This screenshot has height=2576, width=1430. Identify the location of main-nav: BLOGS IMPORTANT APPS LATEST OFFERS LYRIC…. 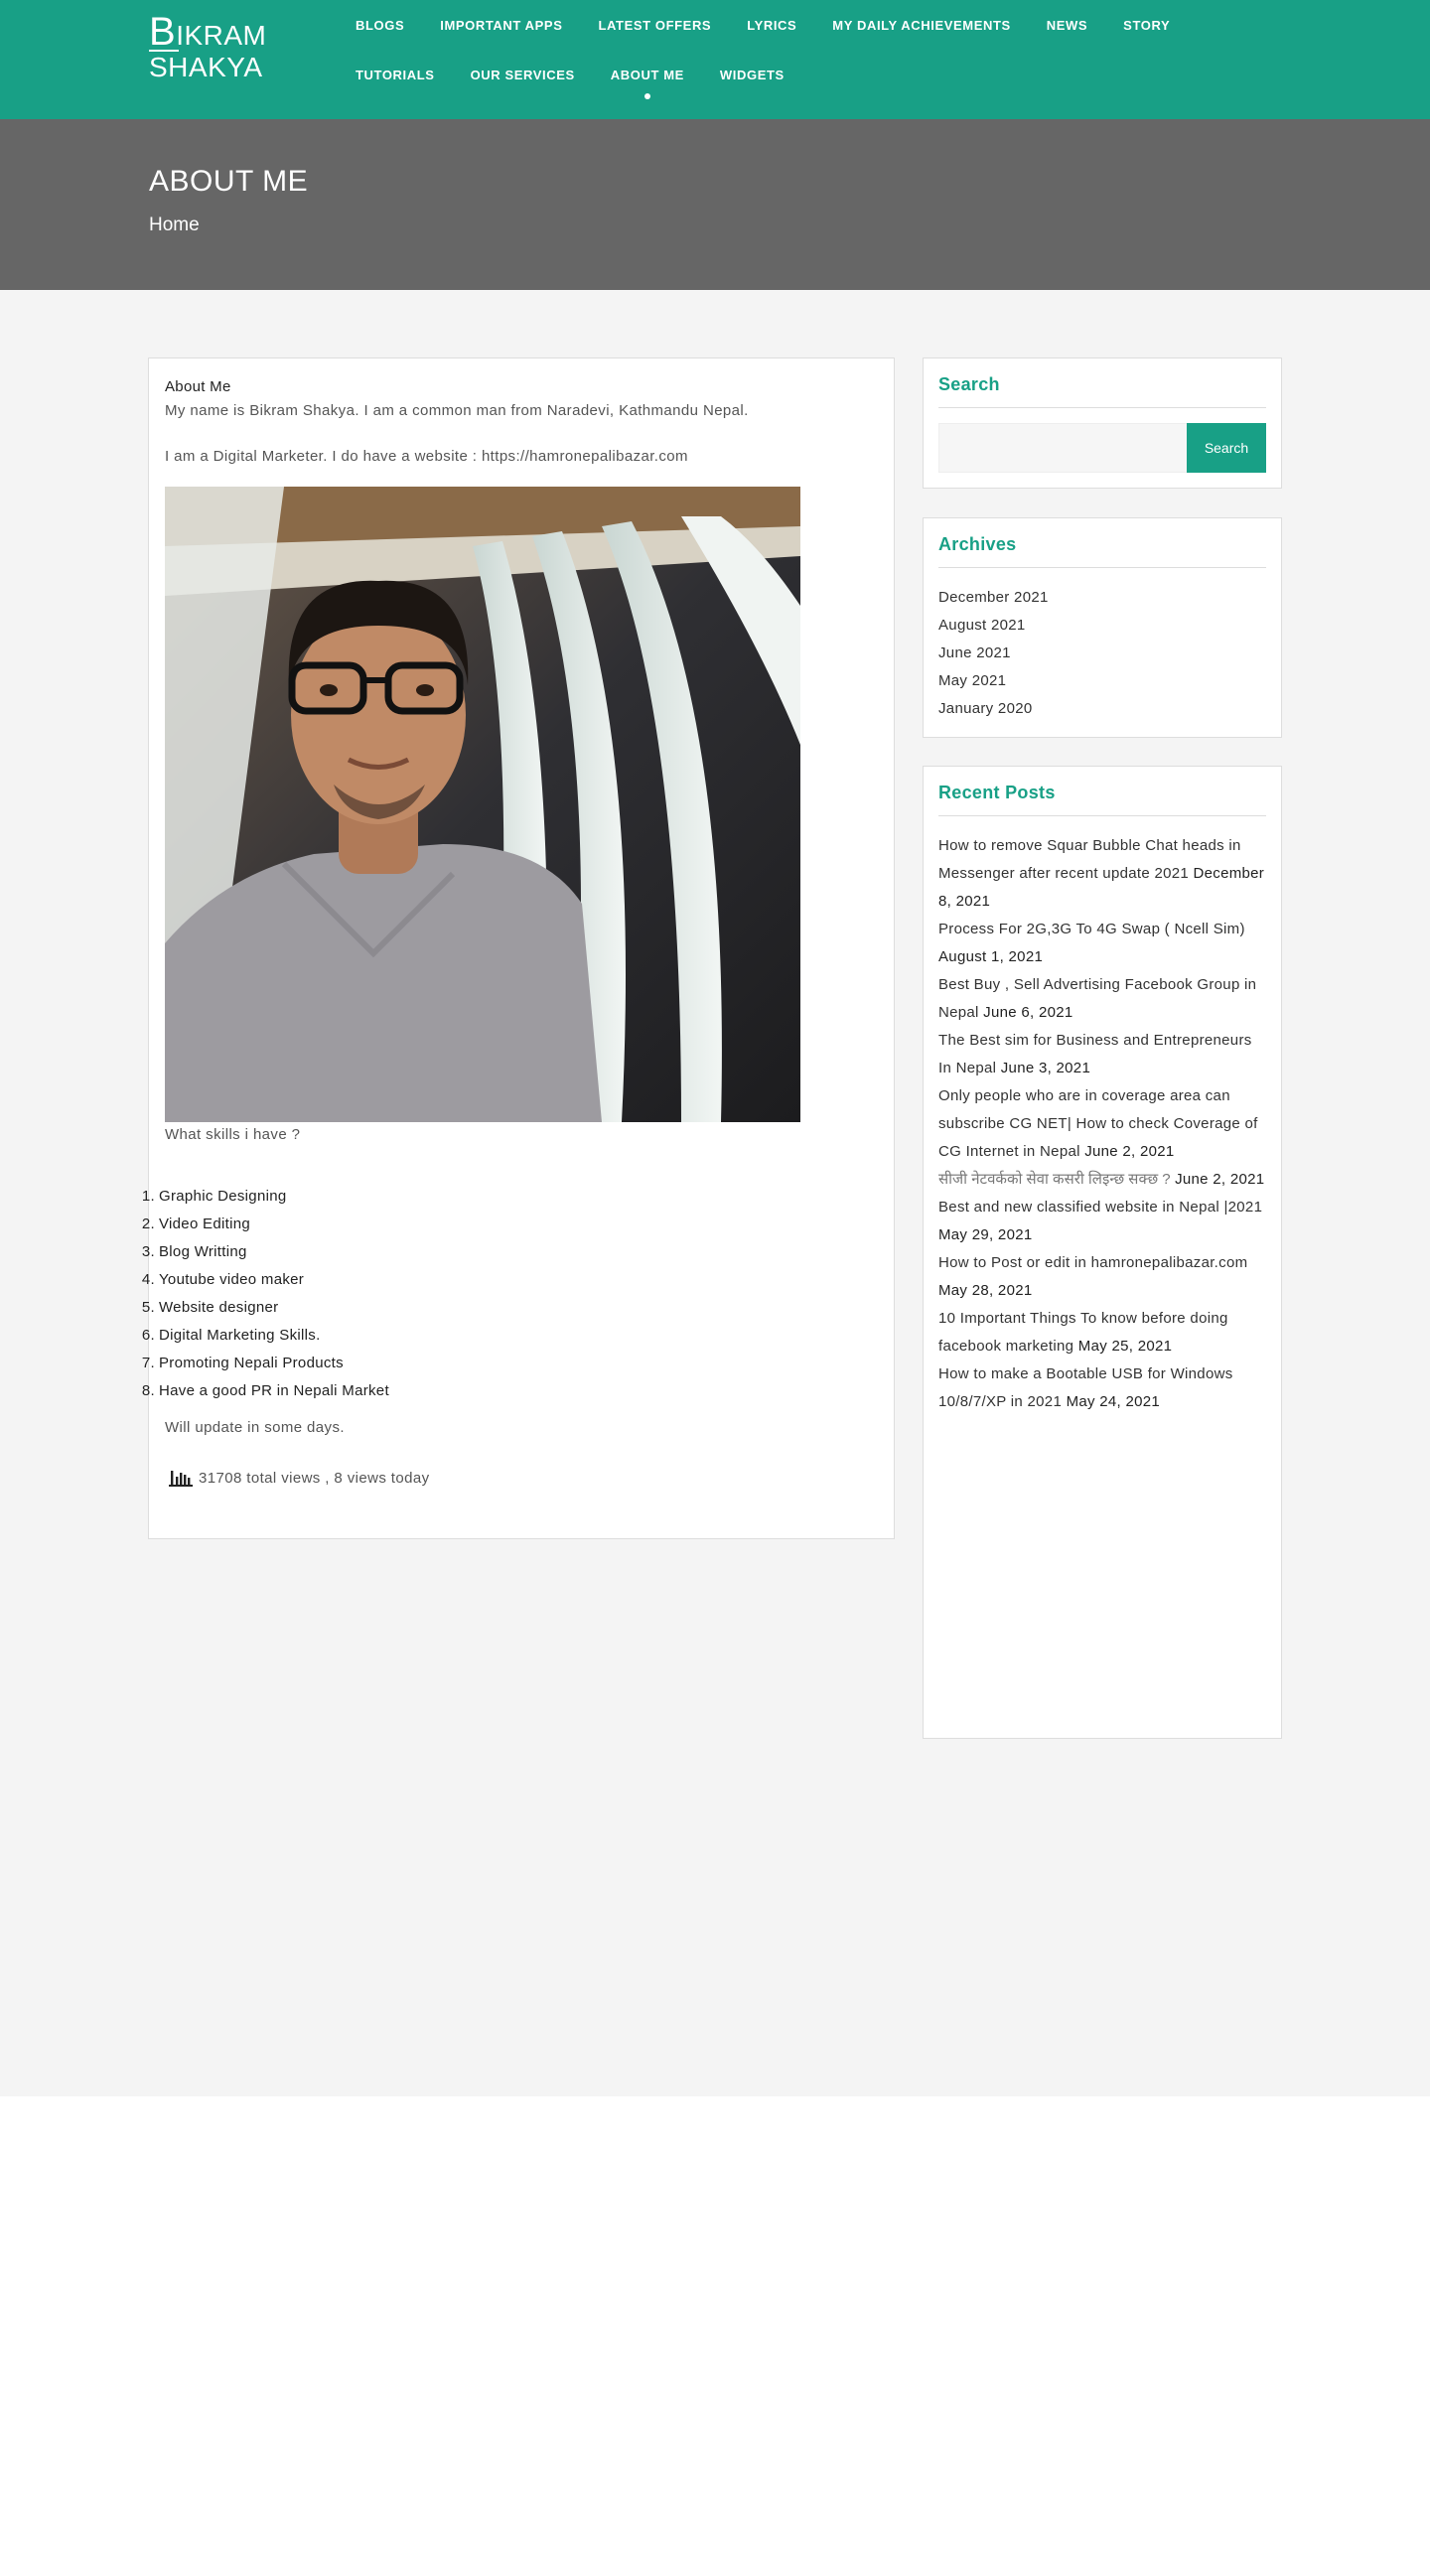
(803, 50).